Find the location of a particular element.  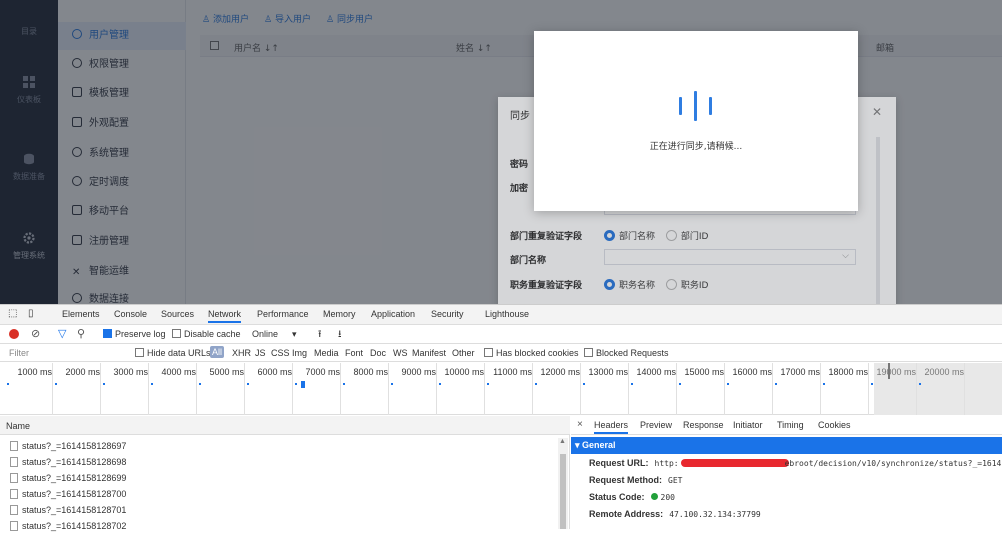

has-blocked-cookies-box is located at coordinates (488, 352).